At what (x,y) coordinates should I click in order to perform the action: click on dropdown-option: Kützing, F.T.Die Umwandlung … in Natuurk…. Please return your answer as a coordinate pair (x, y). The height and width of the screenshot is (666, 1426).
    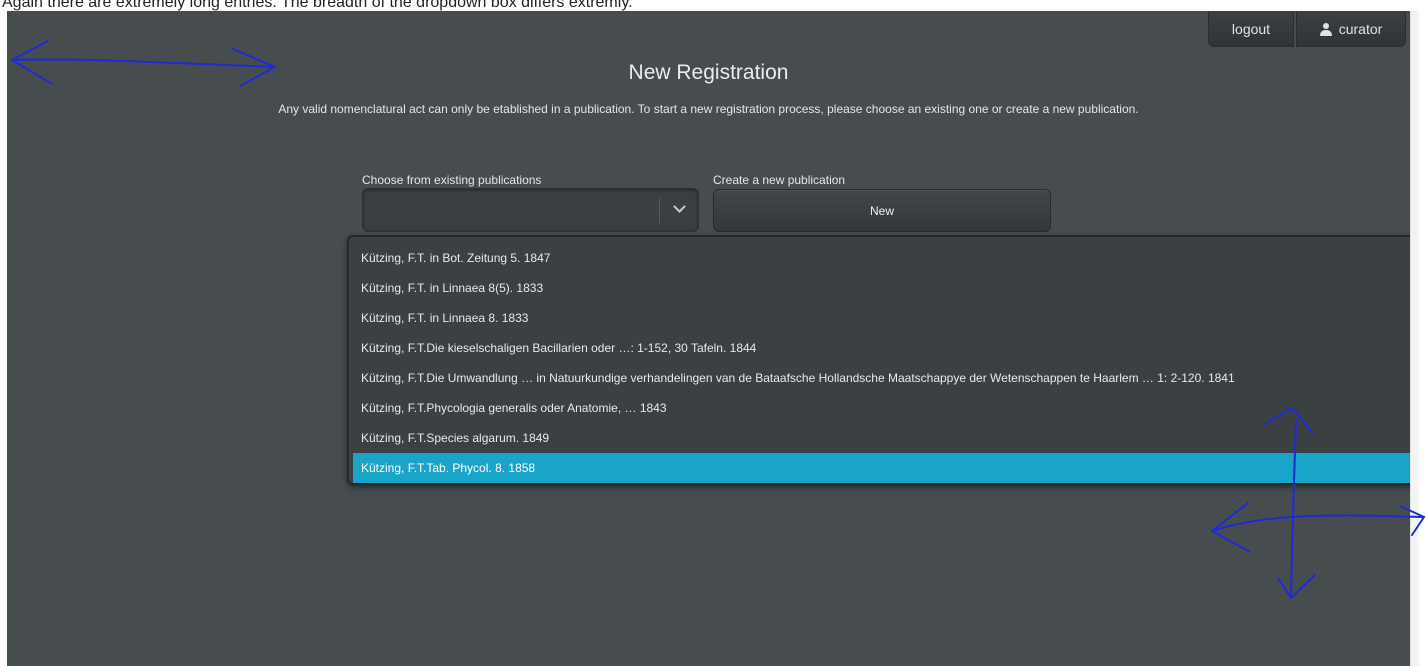
    Looking at the image, I should click on (881, 378).